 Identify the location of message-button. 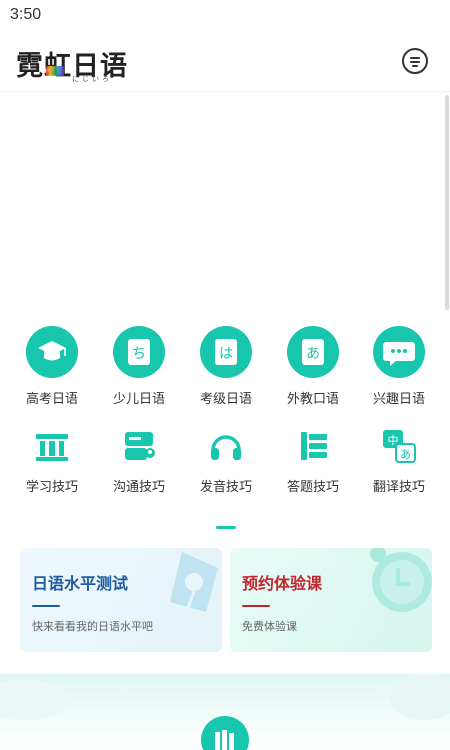
(415, 61).